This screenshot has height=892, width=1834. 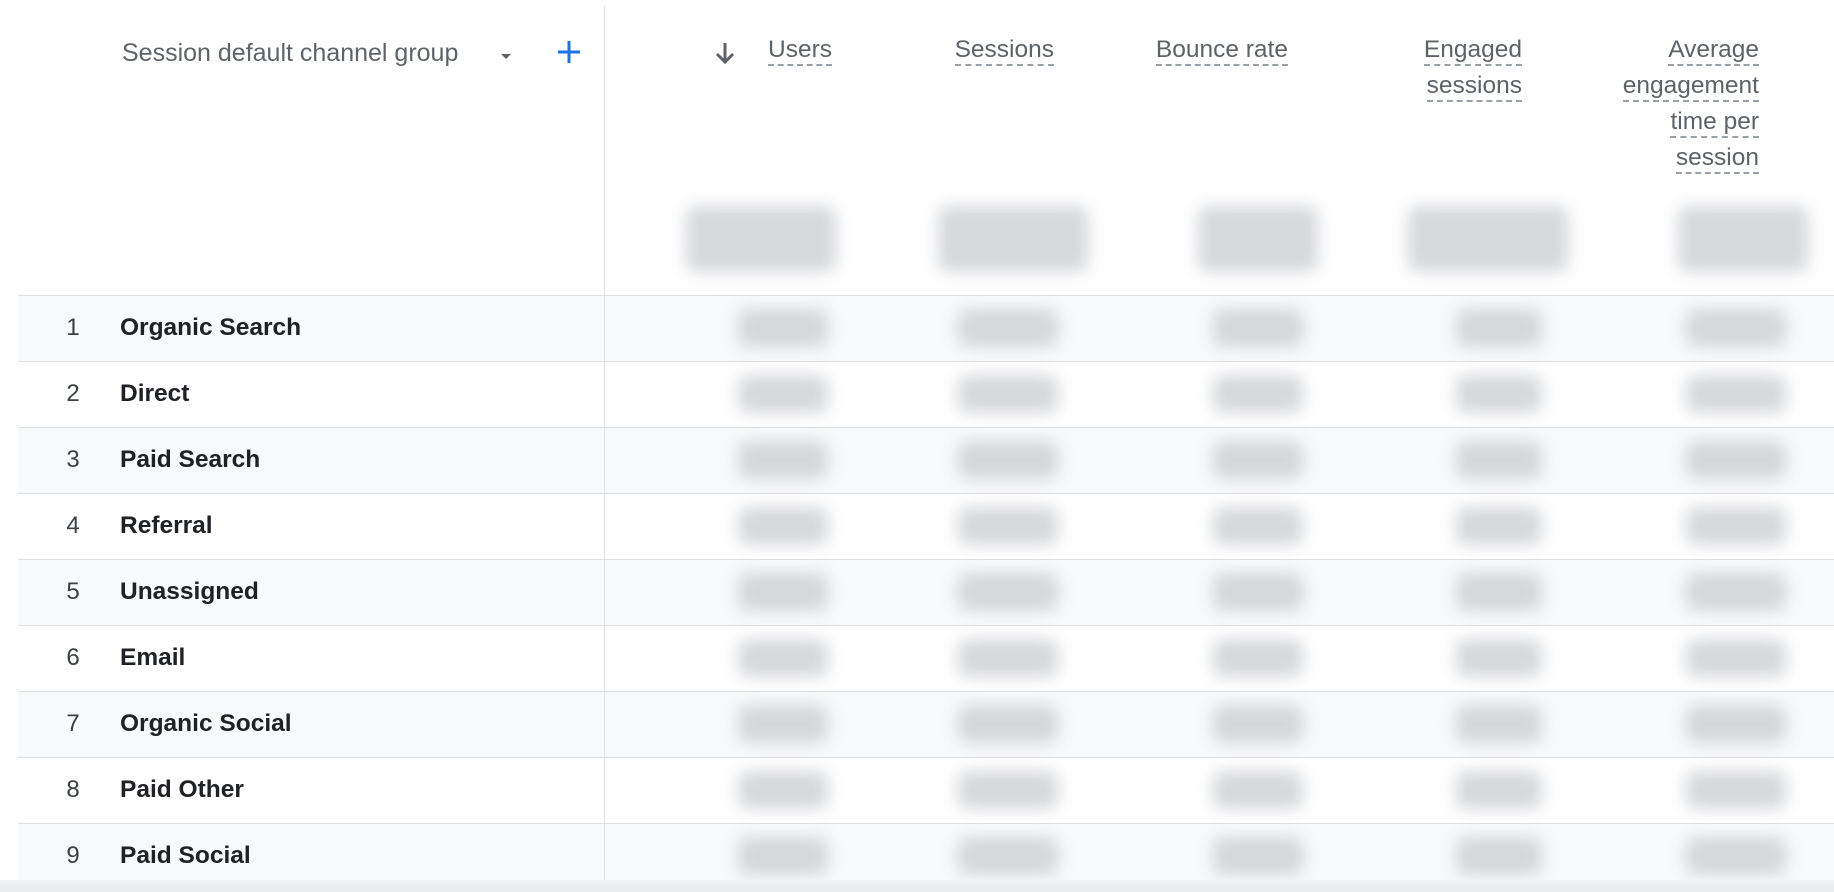 I want to click on row-dimension-cell: 4 Referral, so click(x=311, y=526).